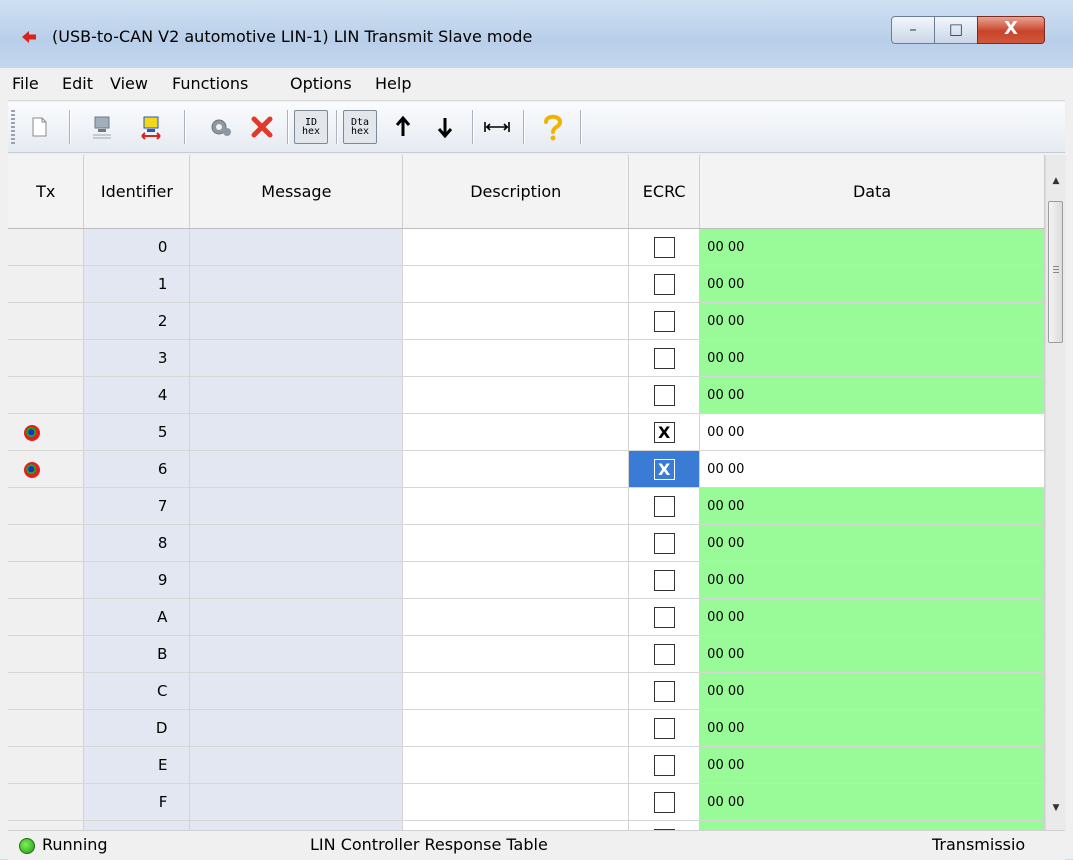 This screenshot has height=860, width=1073. I want to click on menu-functions: Functions, so click(210, 83).